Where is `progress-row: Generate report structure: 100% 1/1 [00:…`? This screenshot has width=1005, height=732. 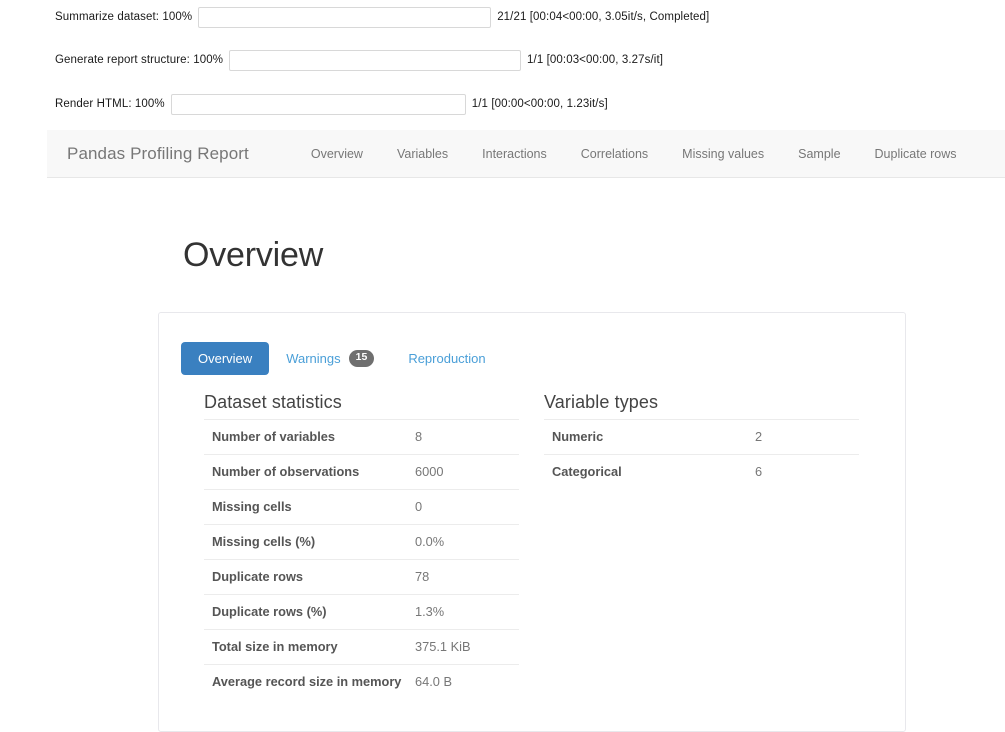 progress-row: Generate report structure: 100% 1/1 [00:… is located at coordinates (502, 60).